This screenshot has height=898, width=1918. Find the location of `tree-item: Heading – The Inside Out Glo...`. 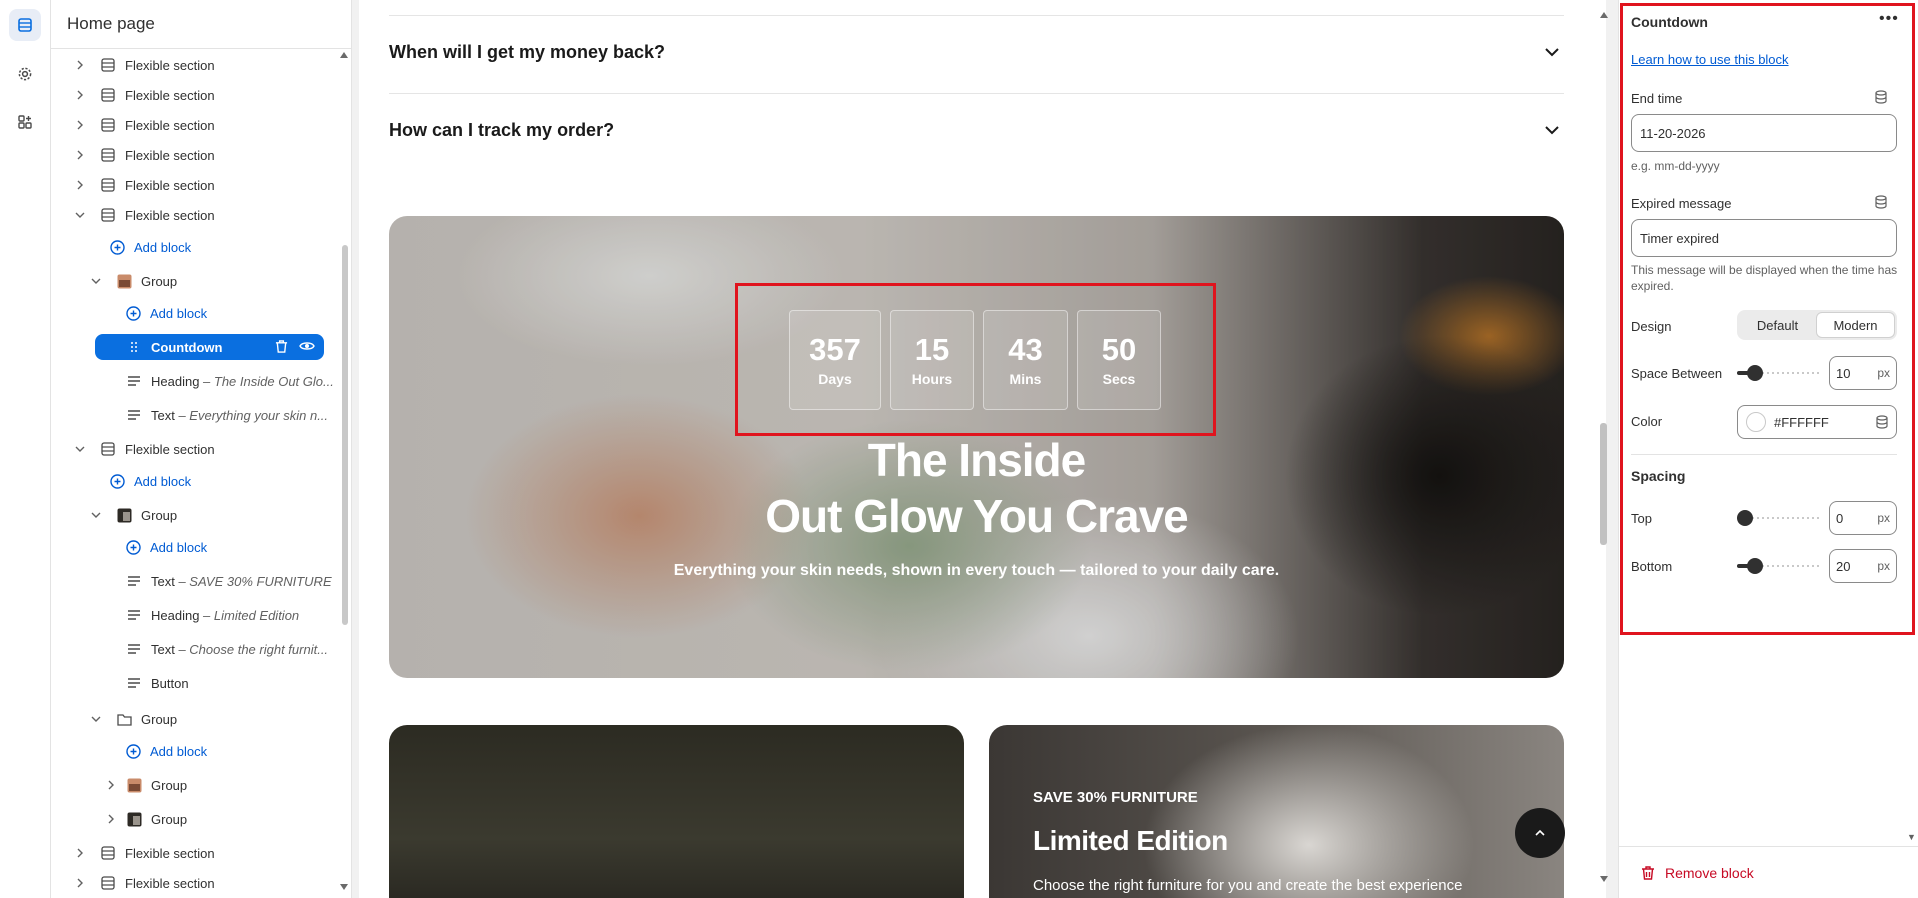

tree-item: Heading – The Inside Out Glo... is located at coordinates (194, 381).